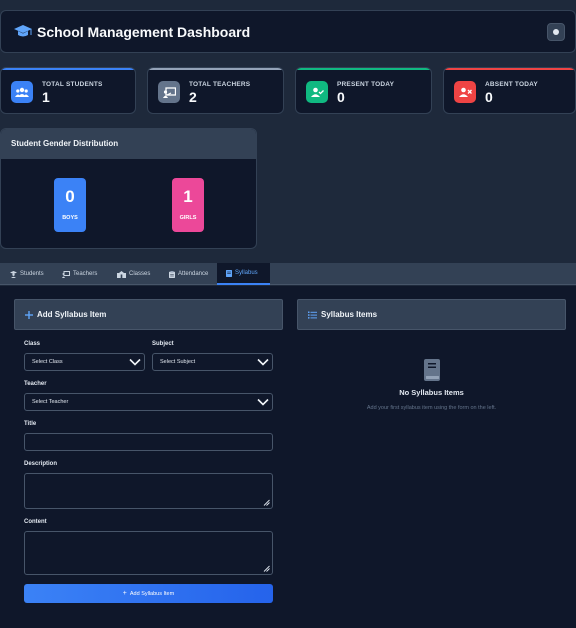 Image resolution: width=576 pixels, height=628 pixels. What do you see at coordinates (148, 442) in the screenshot?
I see `title-input` at bounding box center [148, 442].